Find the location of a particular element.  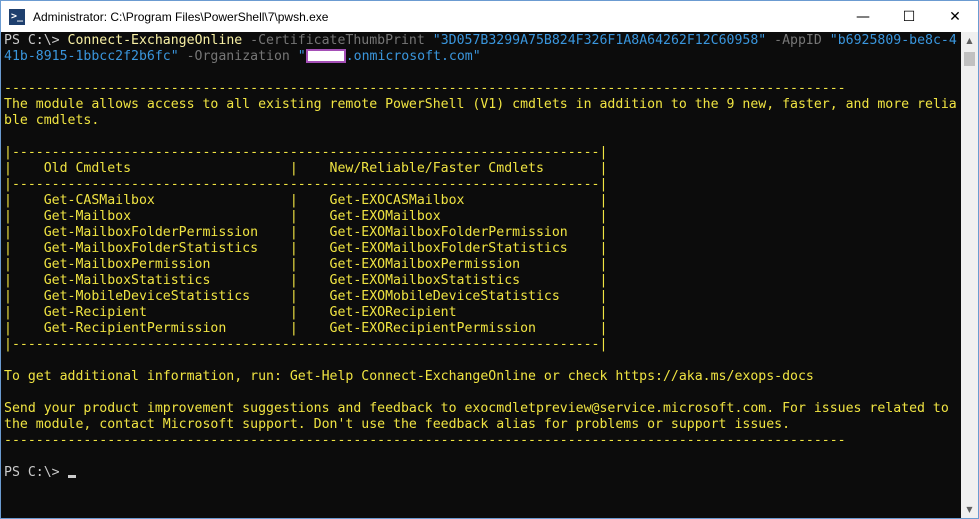

text-cursor is located at coordinates (71, 476).